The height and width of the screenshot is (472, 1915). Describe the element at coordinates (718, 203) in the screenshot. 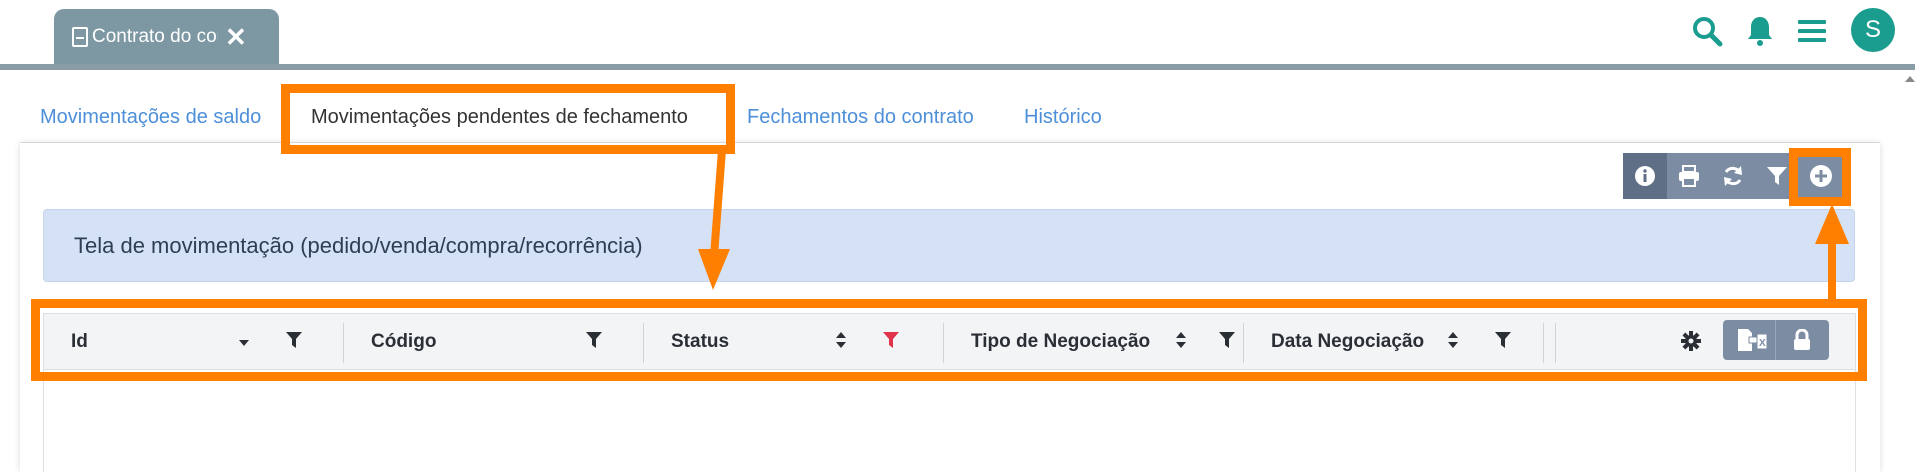

I see `arrow-line` at that location.